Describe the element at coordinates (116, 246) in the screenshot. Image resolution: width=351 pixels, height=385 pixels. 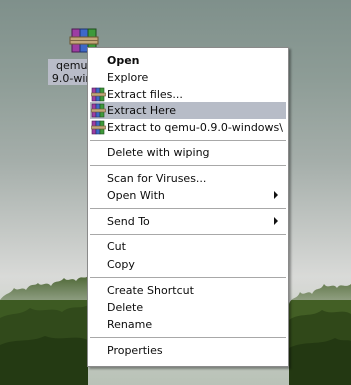
I see `menu-item-cut-label: Cut` at that location.